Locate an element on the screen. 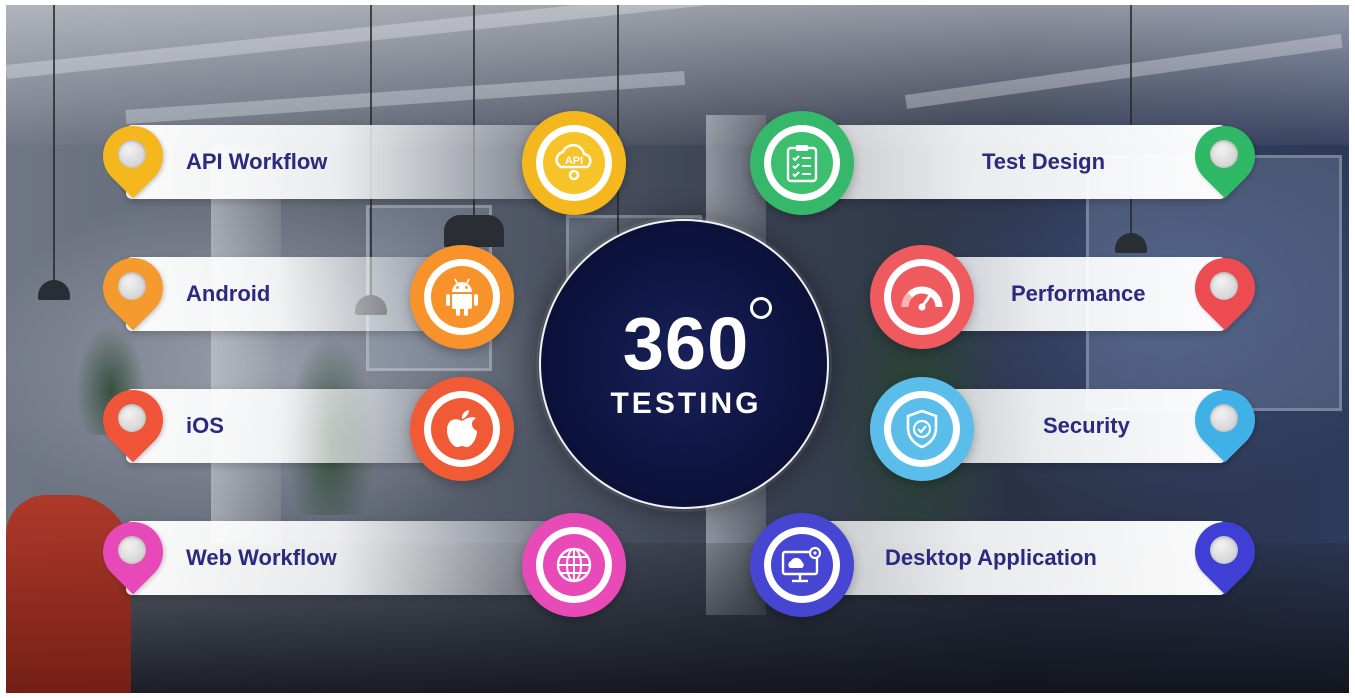 The height and width of the screenshot is (698, 1355). ios-icon-ring is located at coordinates (462, 429).